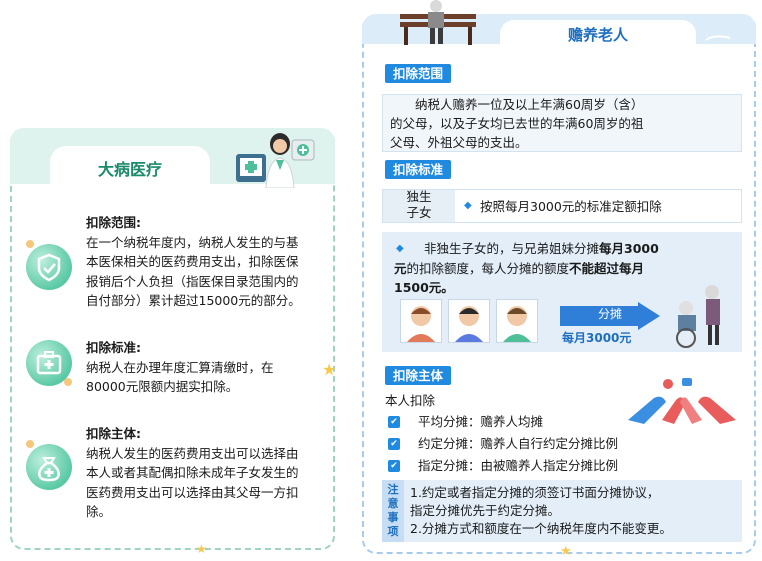 The height and width of the screenshot is (561, 762). What do you see at coordinates (607, 268) in the screenshot?
I see `non-only-bold: 不能超过每月` at bounding box center [607, 268].